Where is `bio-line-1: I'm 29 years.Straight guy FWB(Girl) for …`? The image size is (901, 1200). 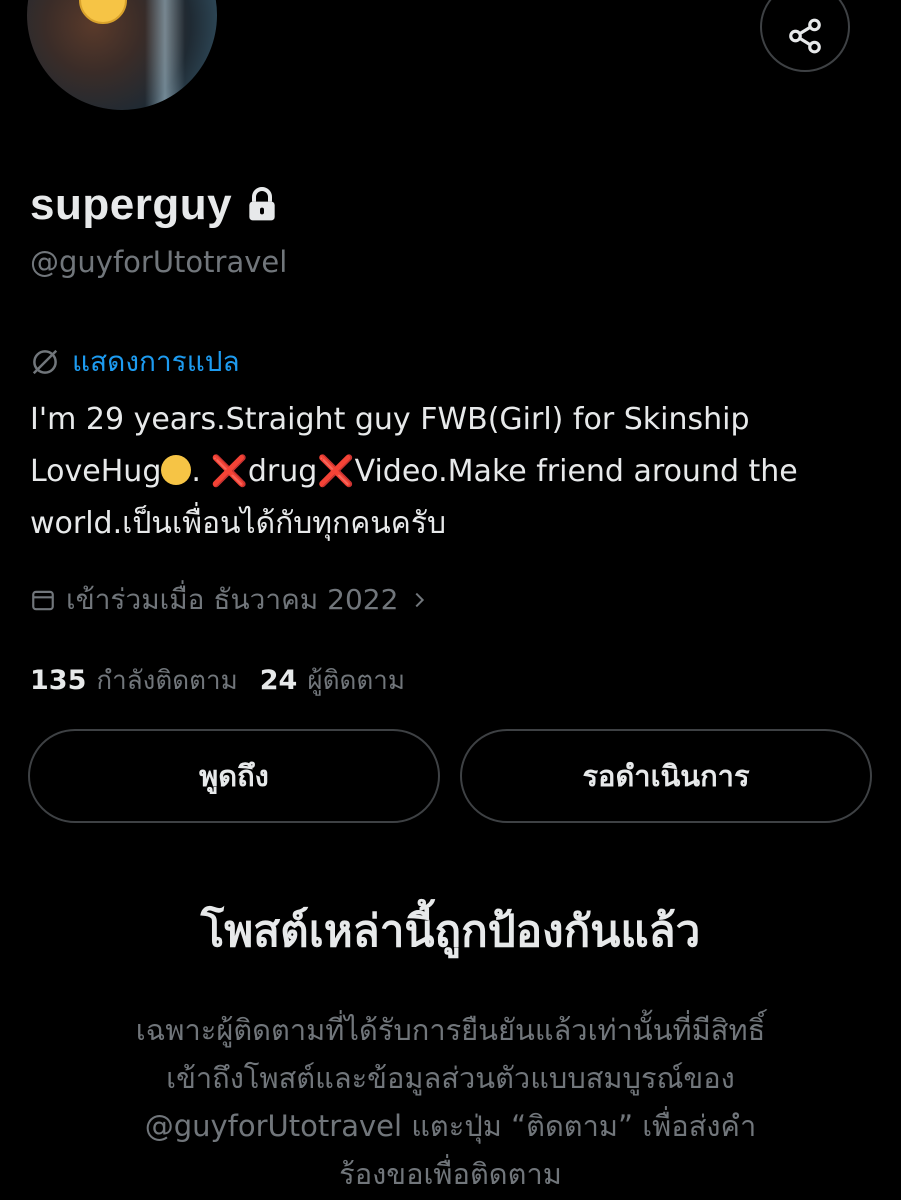 bio-line-1: I'm 29 years.Straight guy FWB(Girl) for … is located at coordinates (390, 419).